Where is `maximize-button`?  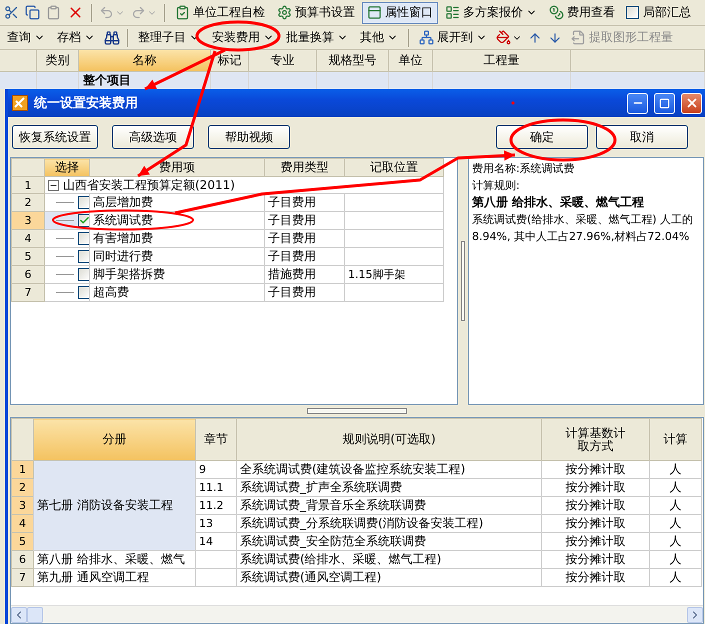 maximize-button is located at coordinates (664, 103).